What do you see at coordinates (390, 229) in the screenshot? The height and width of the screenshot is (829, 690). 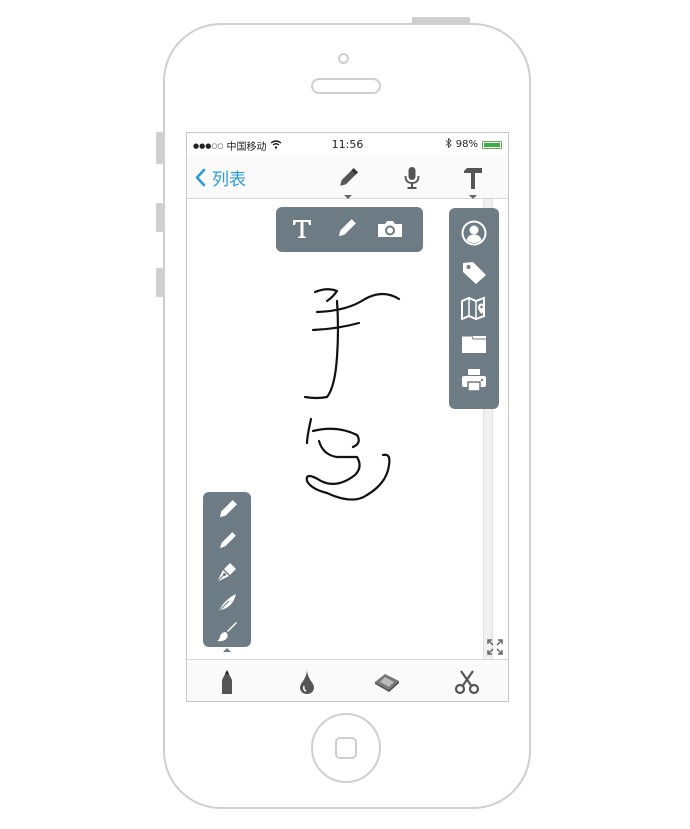 I see `camera-icon` at bounding box center [390, 229].